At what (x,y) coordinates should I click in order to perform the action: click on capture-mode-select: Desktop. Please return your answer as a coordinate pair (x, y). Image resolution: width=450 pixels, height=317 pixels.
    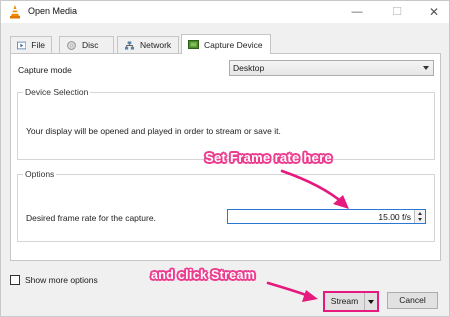
    Looking at the image, I should click on (331, 68).